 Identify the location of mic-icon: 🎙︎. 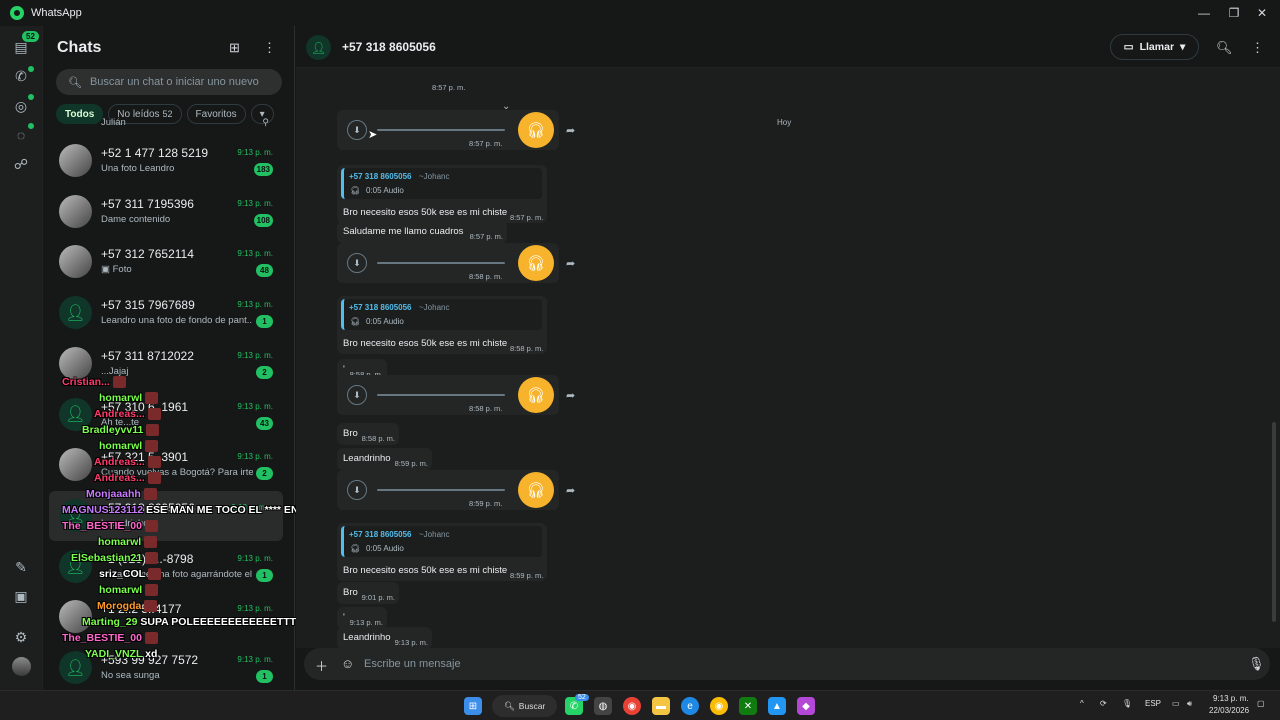
(1256, 664).